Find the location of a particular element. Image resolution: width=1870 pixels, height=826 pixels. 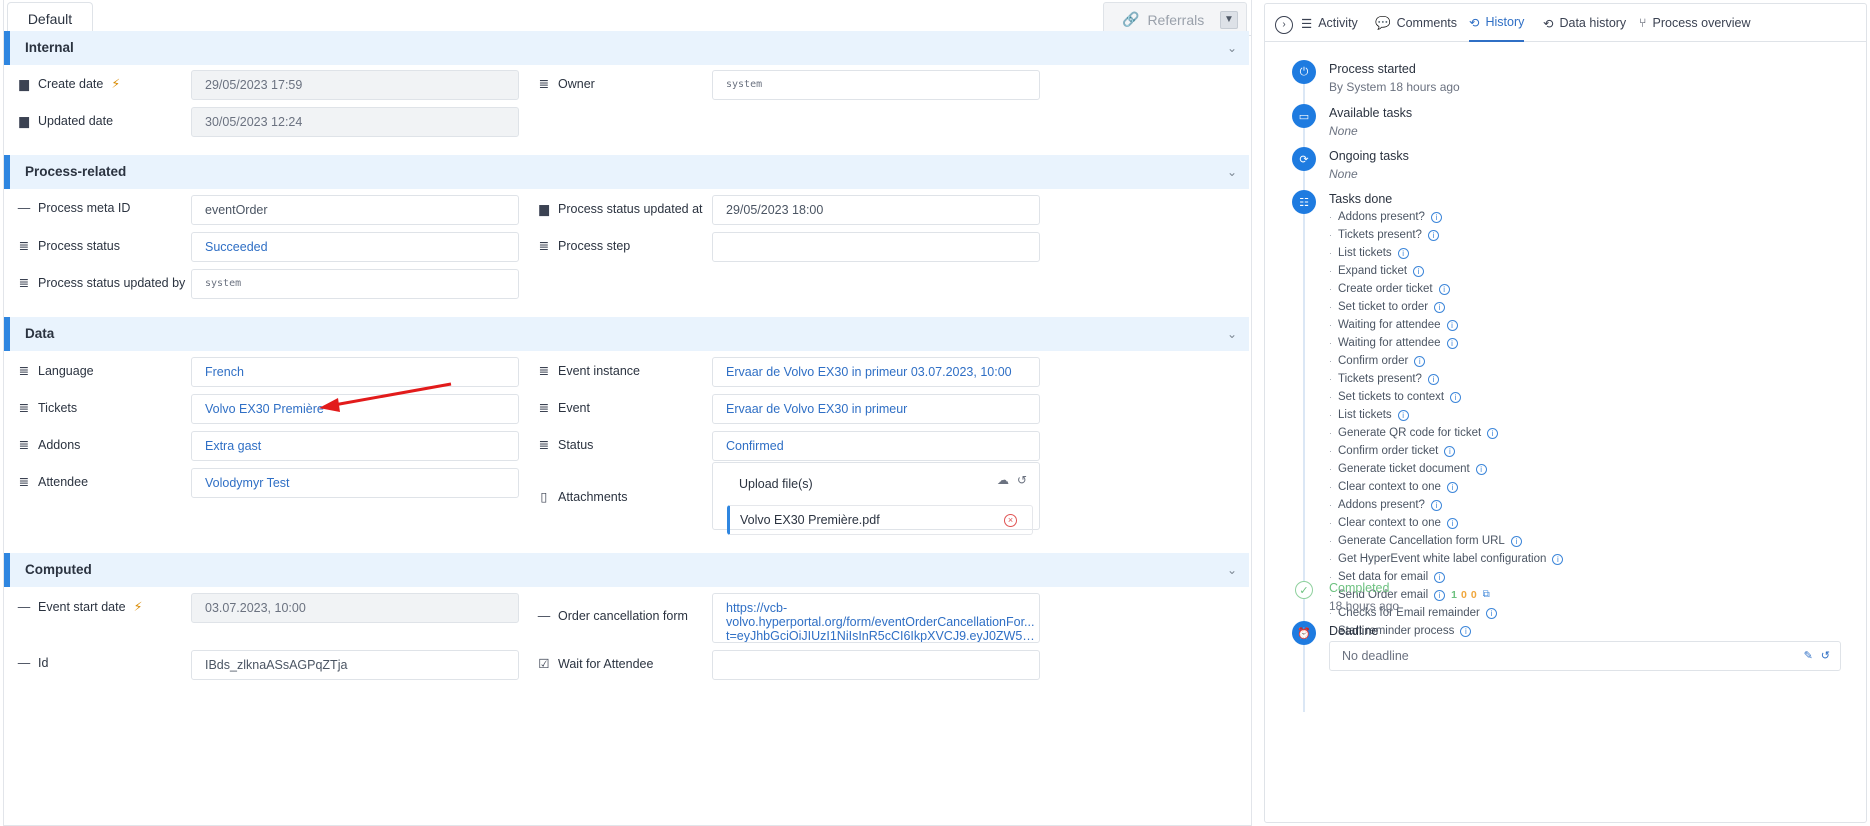

task-label: Addons present? is located at coordinates (1381, 505).